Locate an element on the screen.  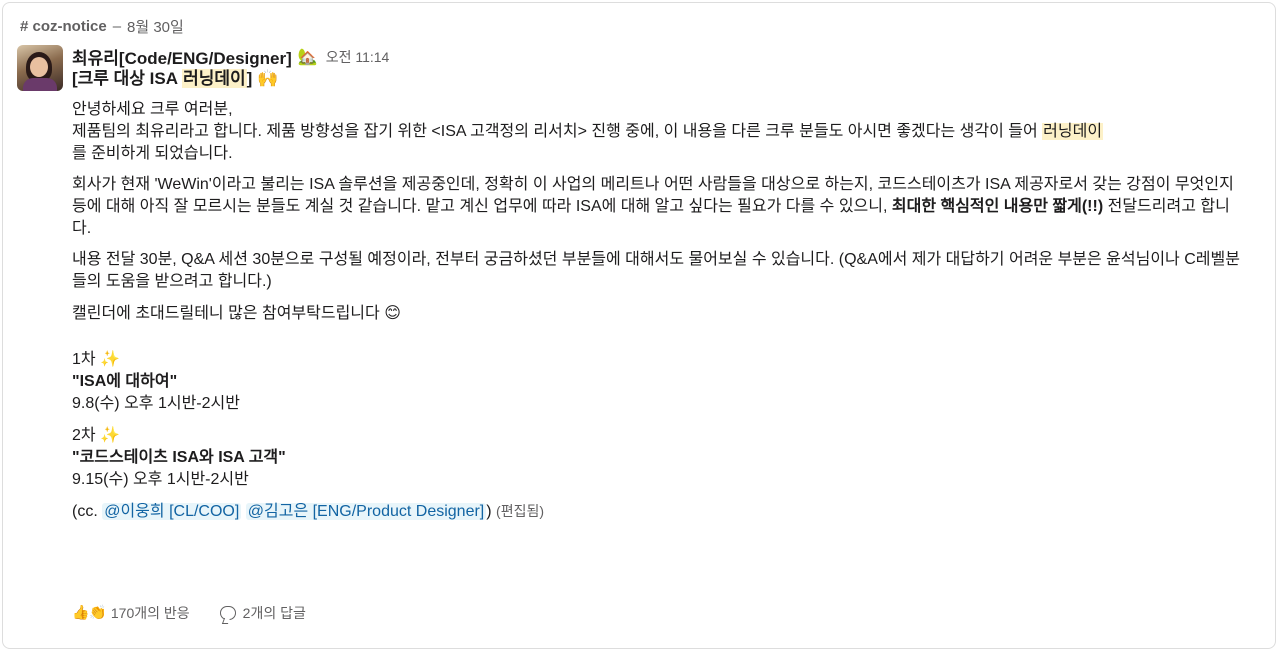
cc-suffix: ) is located at coordinates (489, 511).